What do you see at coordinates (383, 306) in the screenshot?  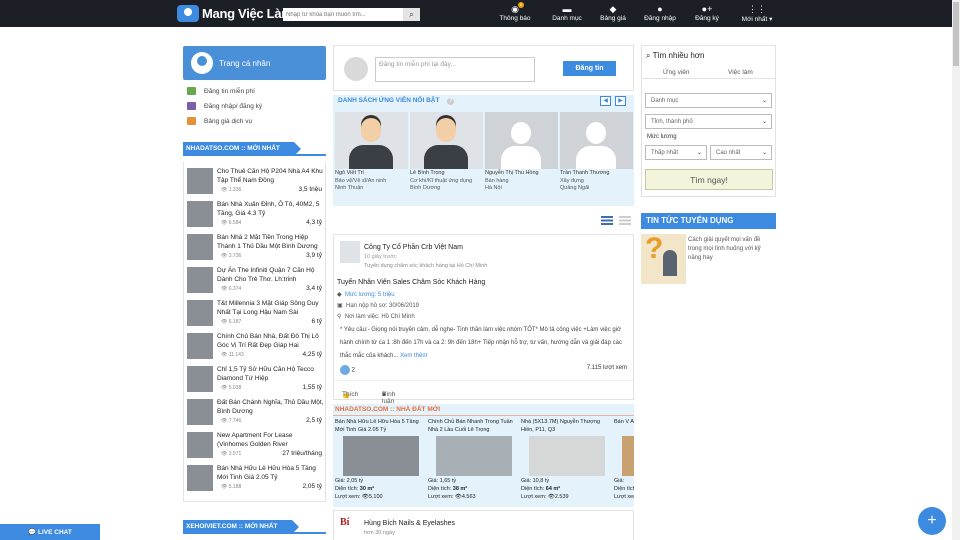 I see `deadline-text: Hạn nộp hồ sơ: 30/06/2019` at bounding box center [383, 306].